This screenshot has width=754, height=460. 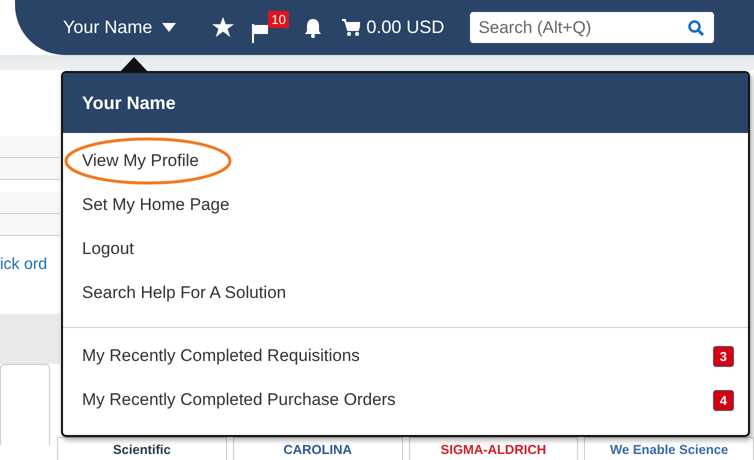 What do you see at coordinates (169, 27) in the screenshot?
I see `caret-icon` at bounding box center [169, 27].